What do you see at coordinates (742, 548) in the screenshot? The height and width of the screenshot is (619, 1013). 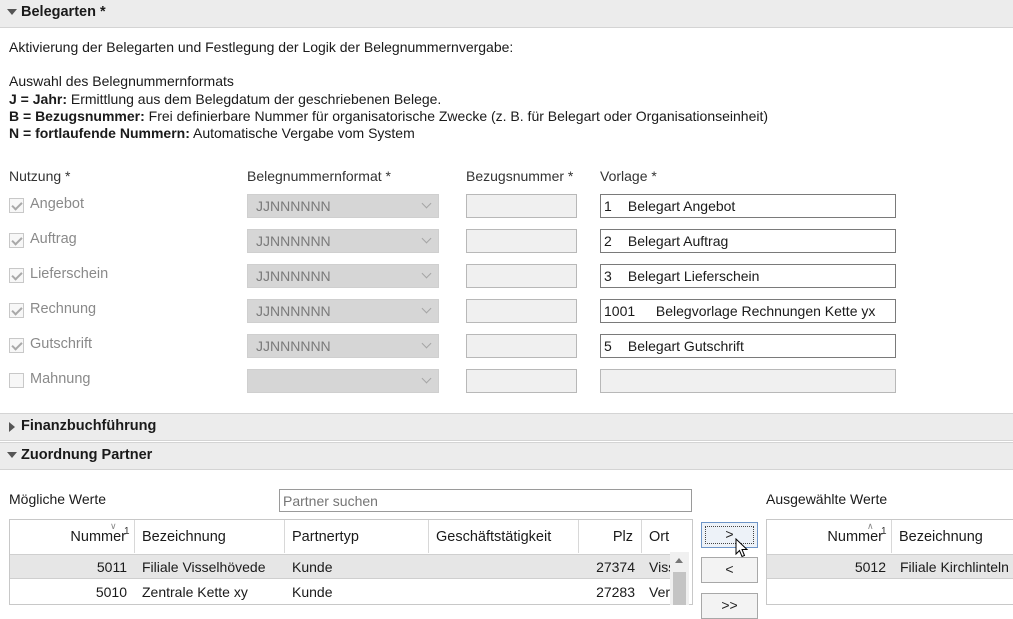 I see `mouse-cursor-icon` at bounding box center [742, 548].